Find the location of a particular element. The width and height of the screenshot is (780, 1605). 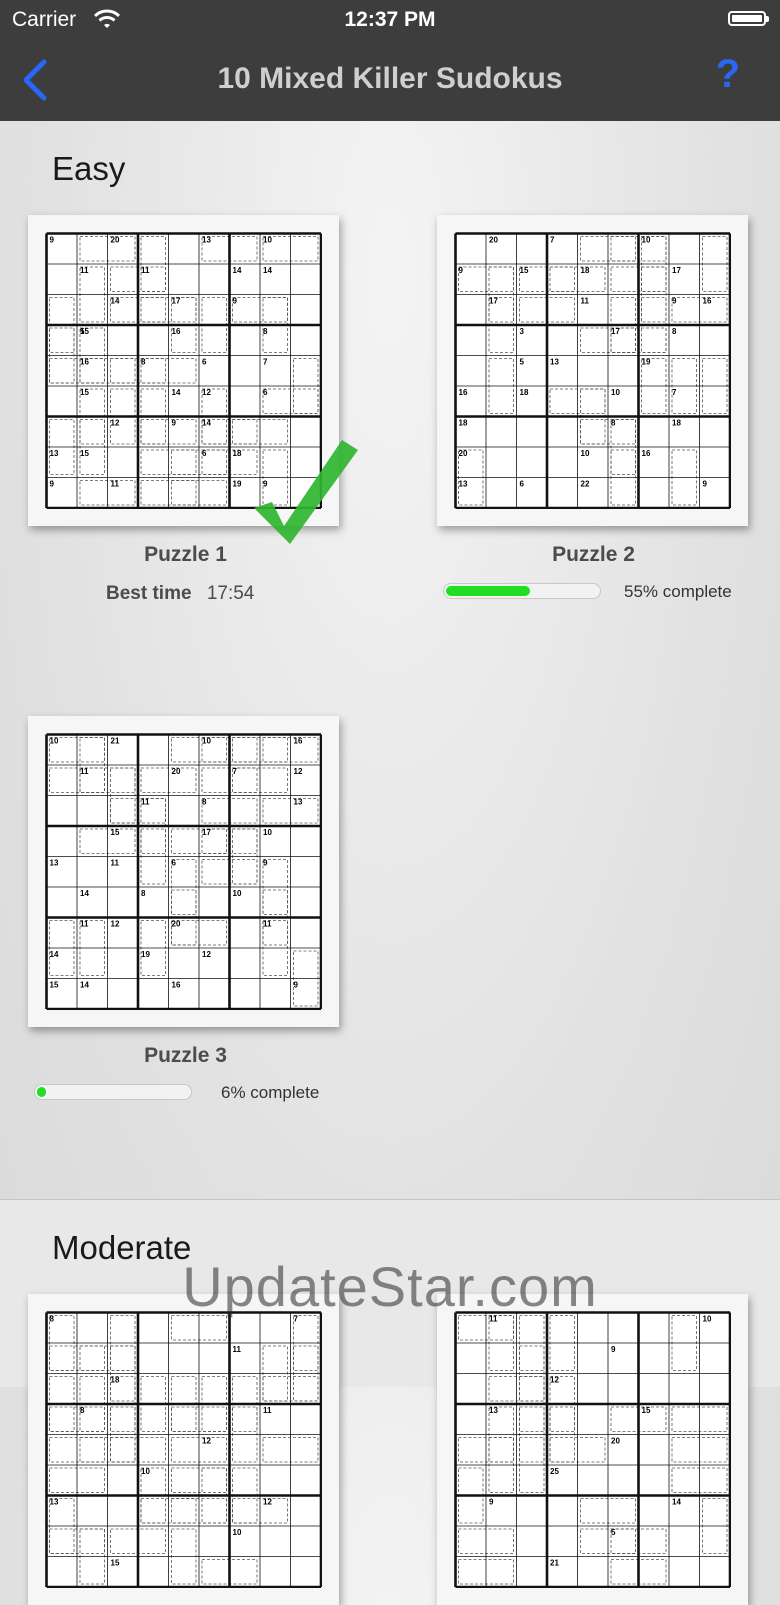

cage-clue: 22 is located at coordinates (585, 484).